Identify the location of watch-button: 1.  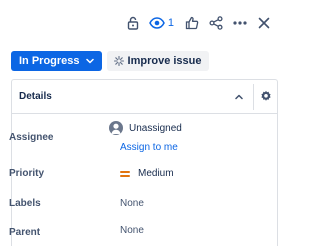
(161, 23).